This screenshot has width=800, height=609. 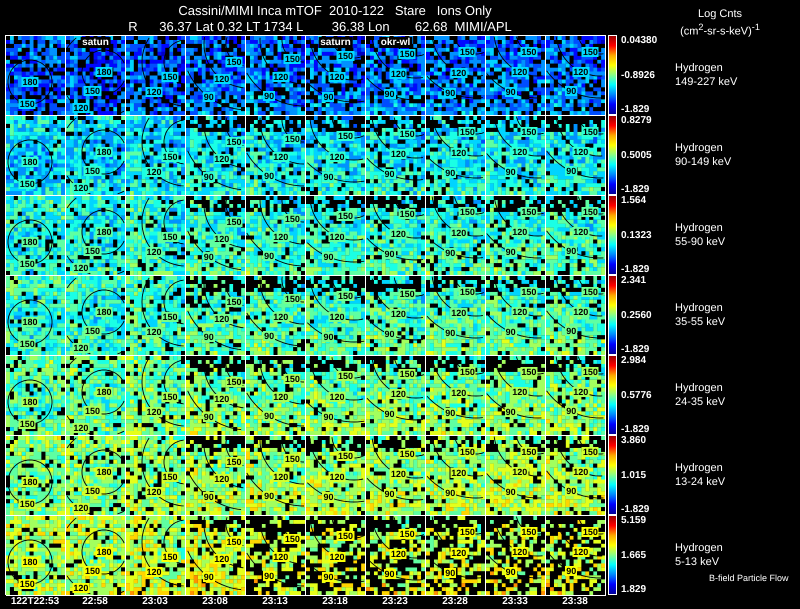 I want to click on time-label: 22:58, so click(x=95, y=602).